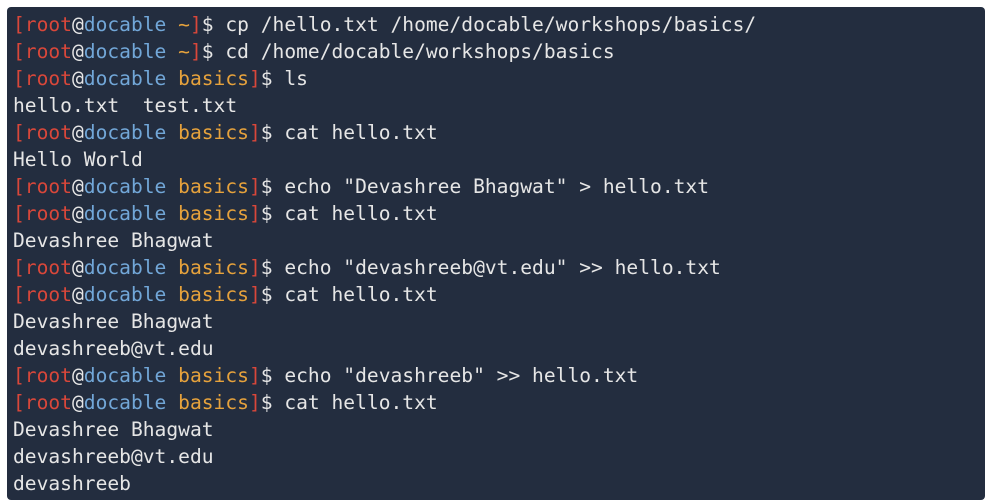 Image resolution: width=985 pixels, height=502 pixels. What do you see at coordinates (296, 78) in the screenshot?
I see `command-text: ls` at bounding box center [296, 78].